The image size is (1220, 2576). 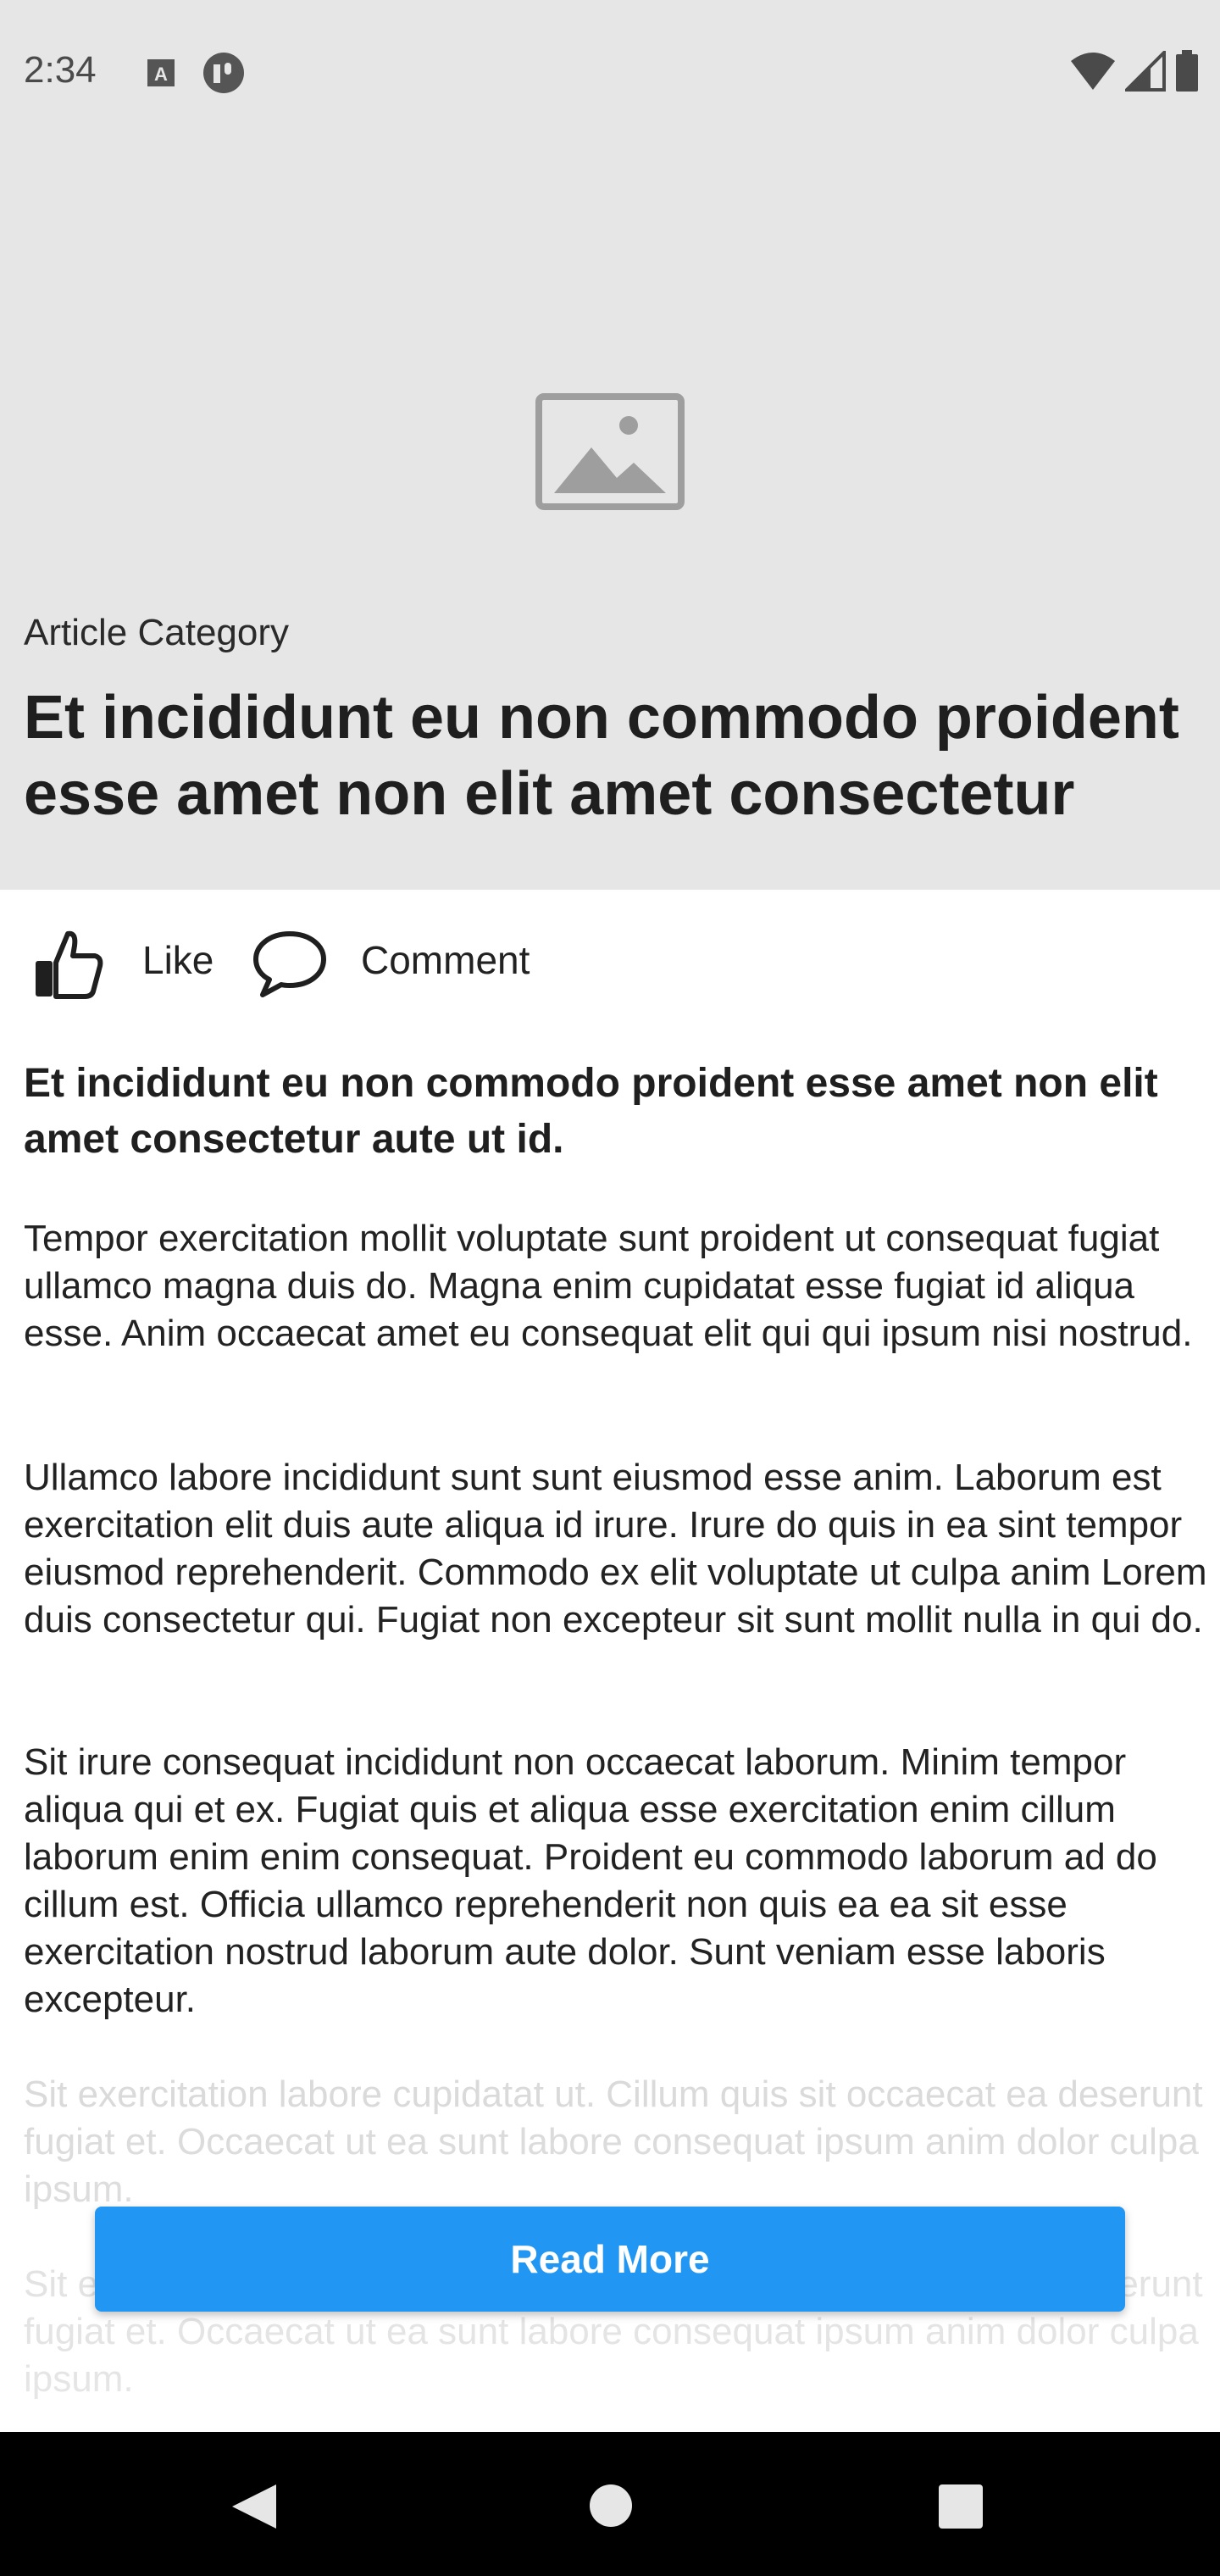 What do you see at coordinates (60, 70) in the screenshot?
I see `status-time: 2:34` at bounding box center [60, 70].